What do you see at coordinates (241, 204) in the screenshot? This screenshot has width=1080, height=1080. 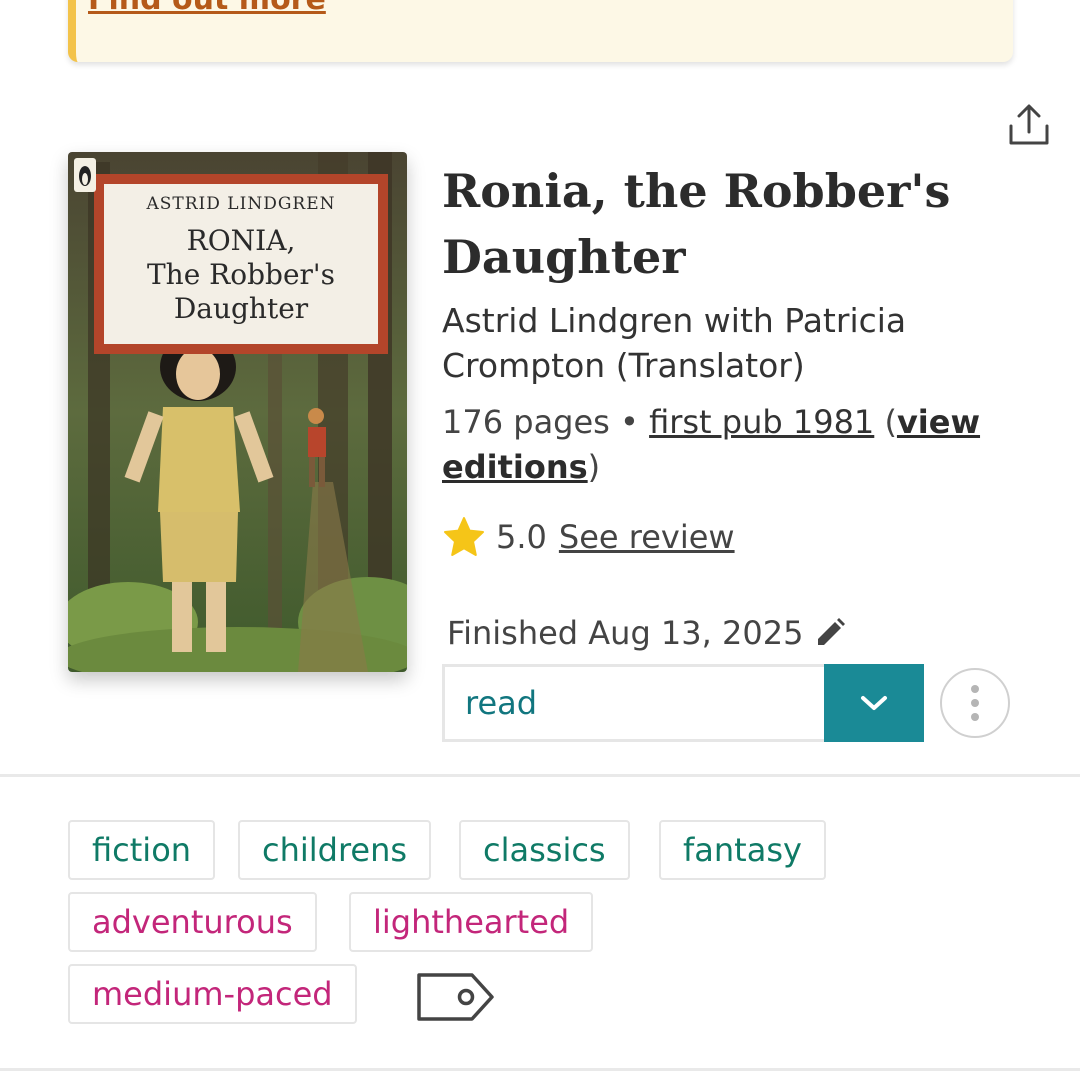 I see `cover-author-text: ASTRID LINDGREN` at bounding box center [241, 204].